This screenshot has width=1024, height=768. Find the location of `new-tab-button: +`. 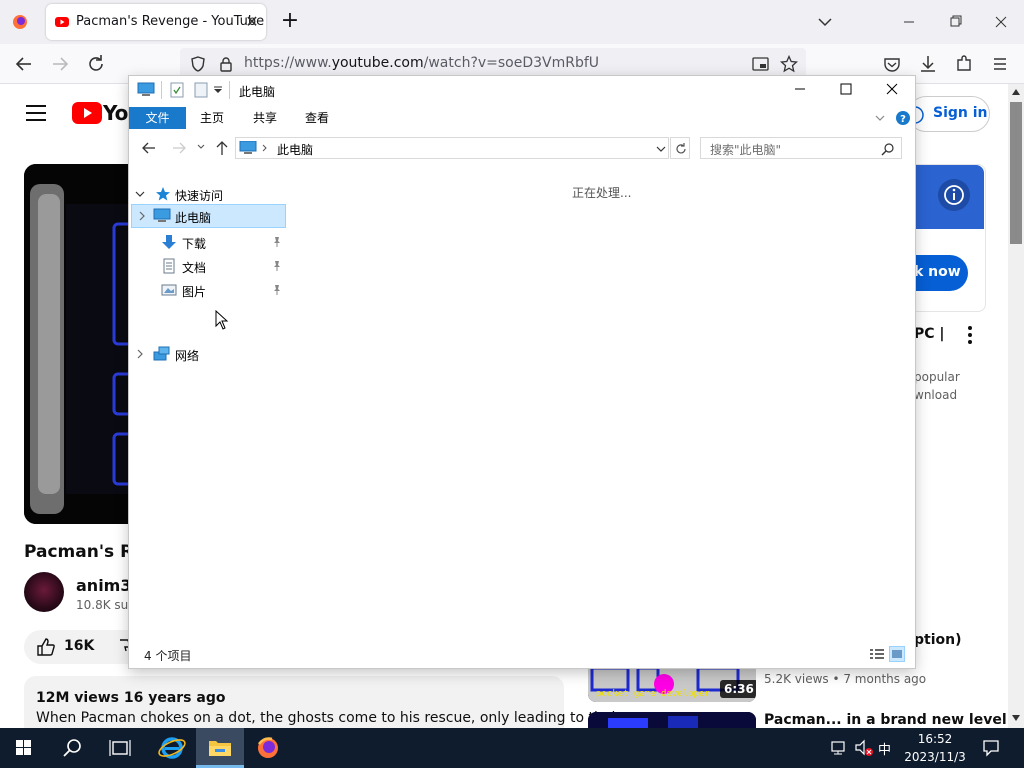

new-tab-button: + is located at coordinates (290, 22).